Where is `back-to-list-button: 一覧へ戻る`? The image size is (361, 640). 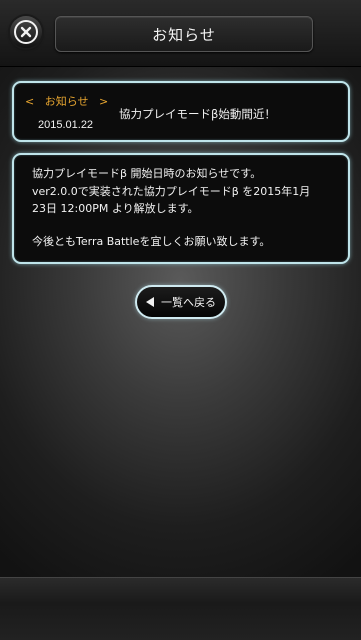
back-to-list-button: 一覧へ戻る is located at coordinates (181, 302).